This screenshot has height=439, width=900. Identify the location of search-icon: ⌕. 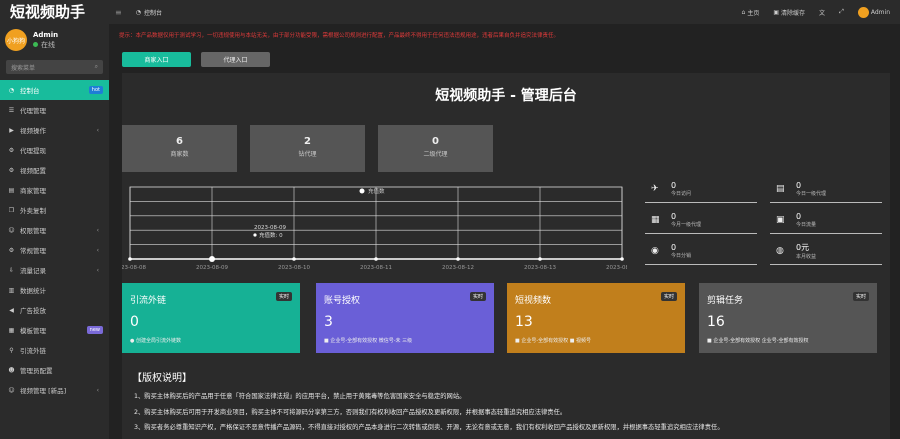
(96, 67).